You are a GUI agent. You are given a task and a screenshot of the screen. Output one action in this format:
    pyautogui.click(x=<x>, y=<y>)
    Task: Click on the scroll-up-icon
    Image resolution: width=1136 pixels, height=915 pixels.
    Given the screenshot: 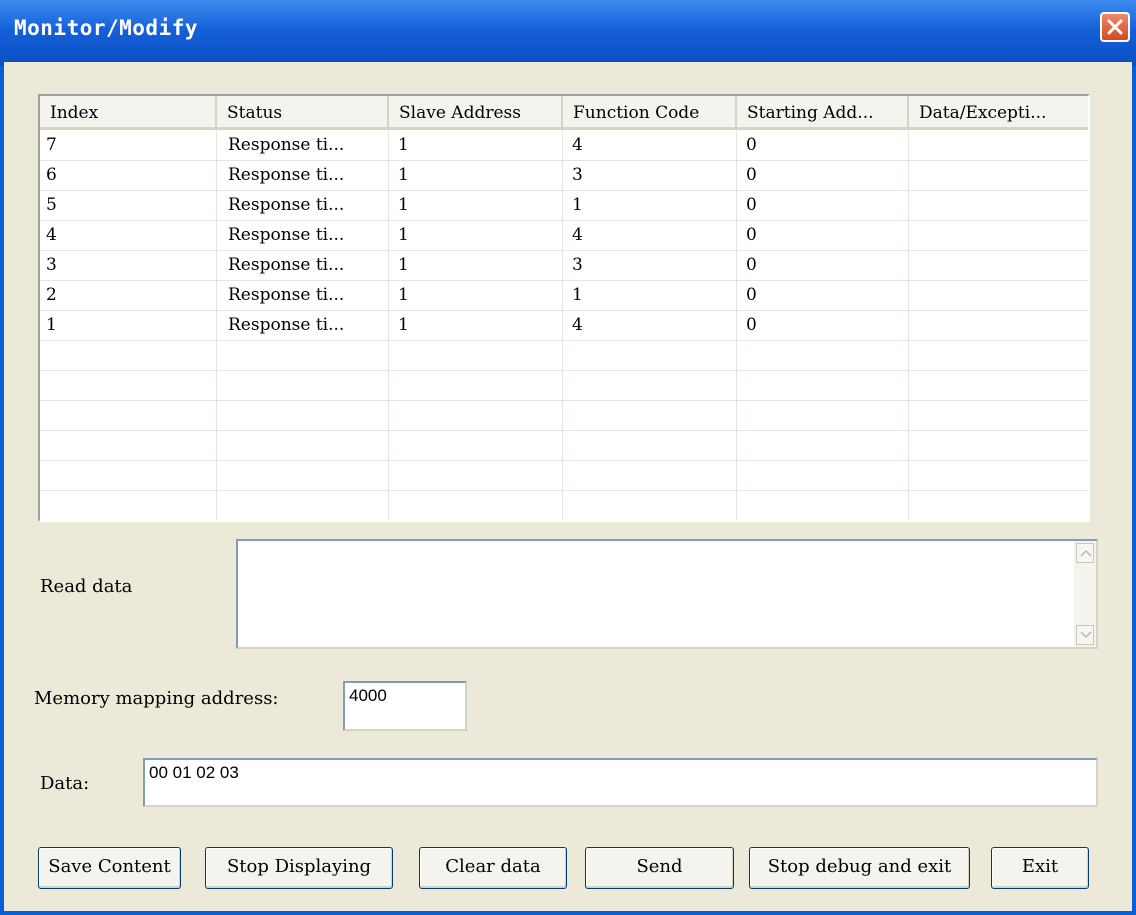 What is the action you would take?
    pyautogui.click(x=1086, y=553)
    